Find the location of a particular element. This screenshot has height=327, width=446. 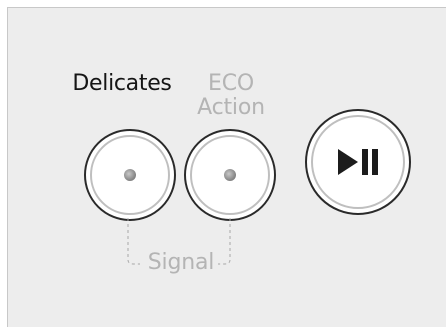

play-pause-icon is located at coordinates (358, 162).